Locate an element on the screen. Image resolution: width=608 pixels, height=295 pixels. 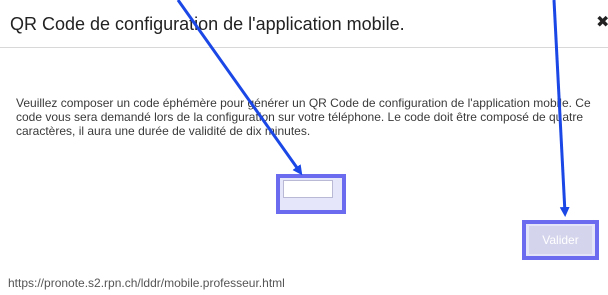
close-icon: ✖ is located at coordinates (602, 23).